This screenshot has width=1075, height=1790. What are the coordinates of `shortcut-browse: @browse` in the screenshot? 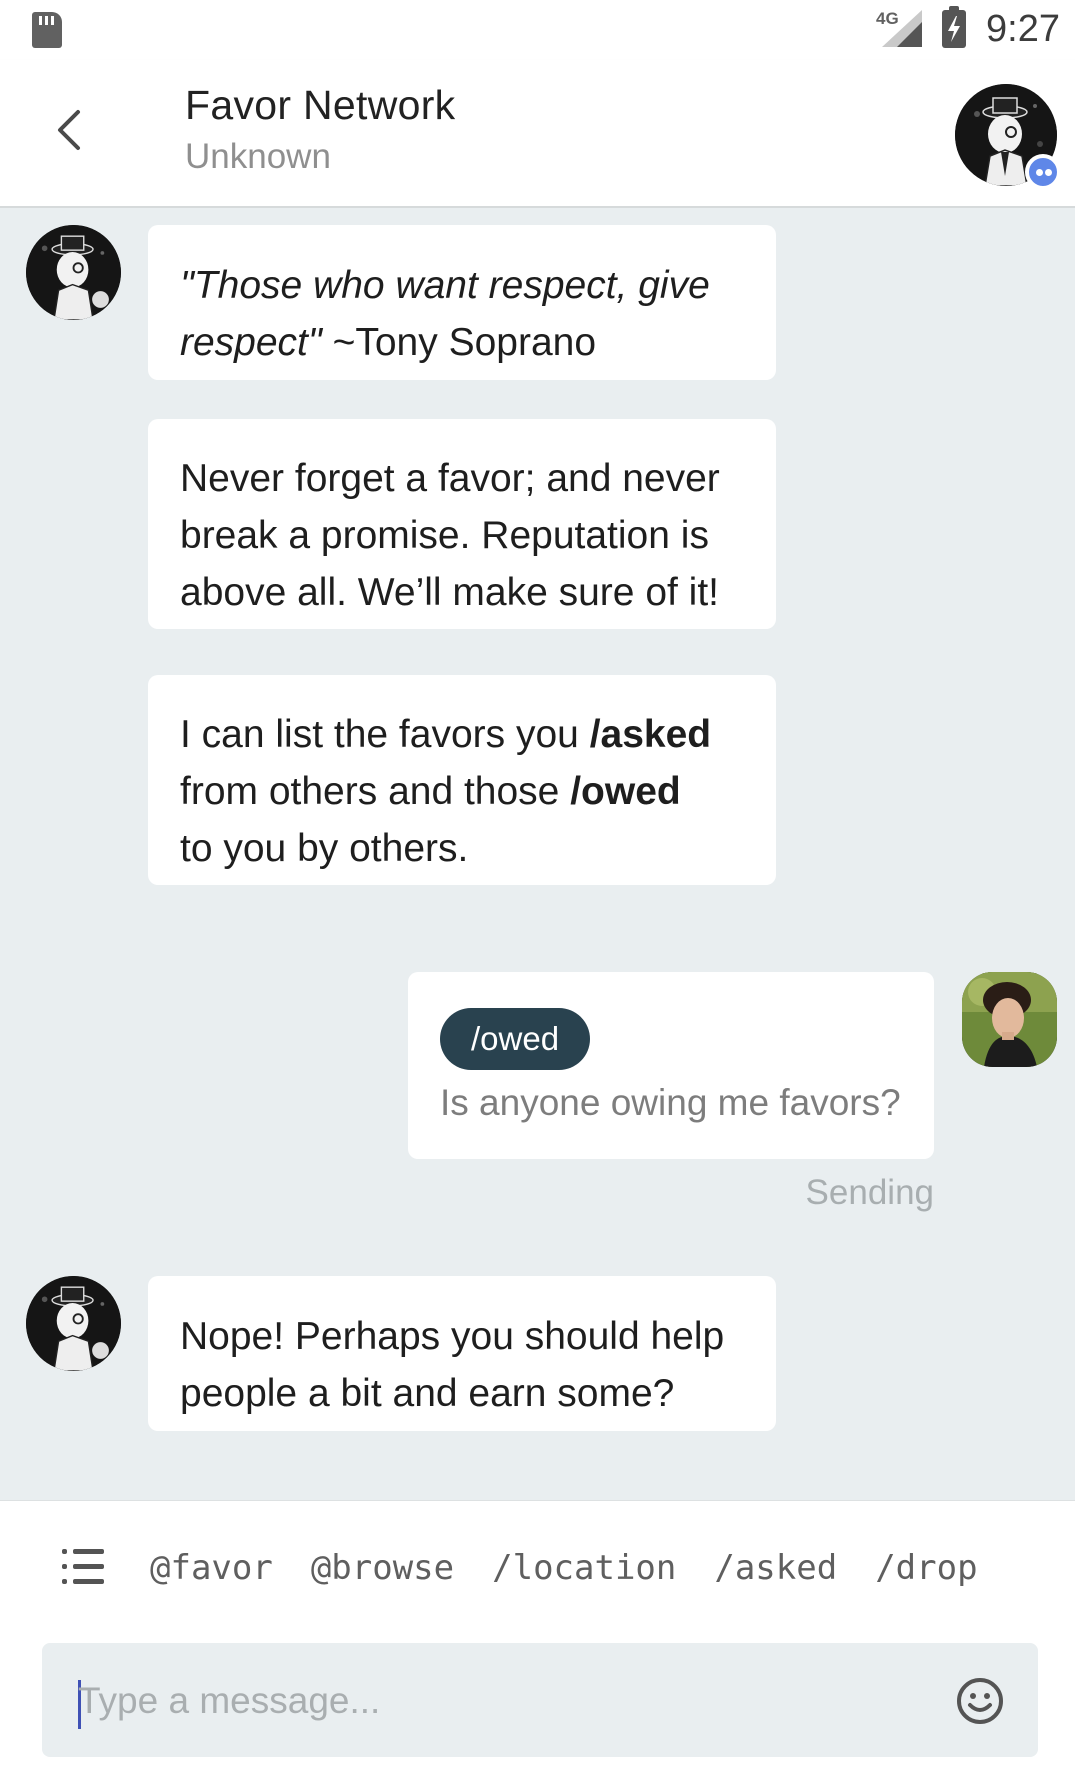 It's located at (382, 1568).